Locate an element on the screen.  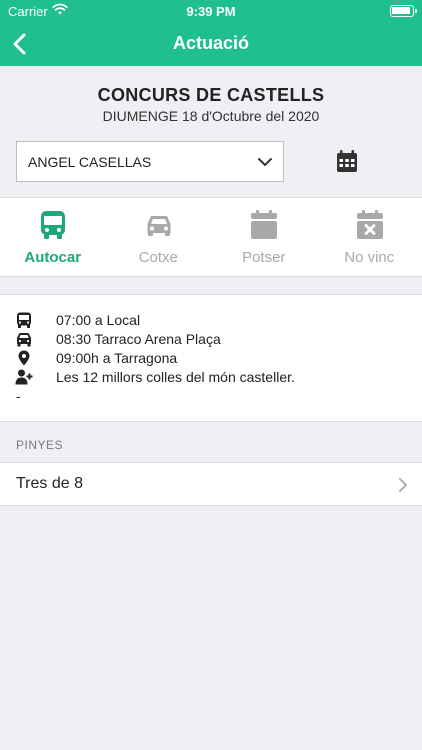
transport-option-no-vinc: No vinc is located at coordinates (369, 237).